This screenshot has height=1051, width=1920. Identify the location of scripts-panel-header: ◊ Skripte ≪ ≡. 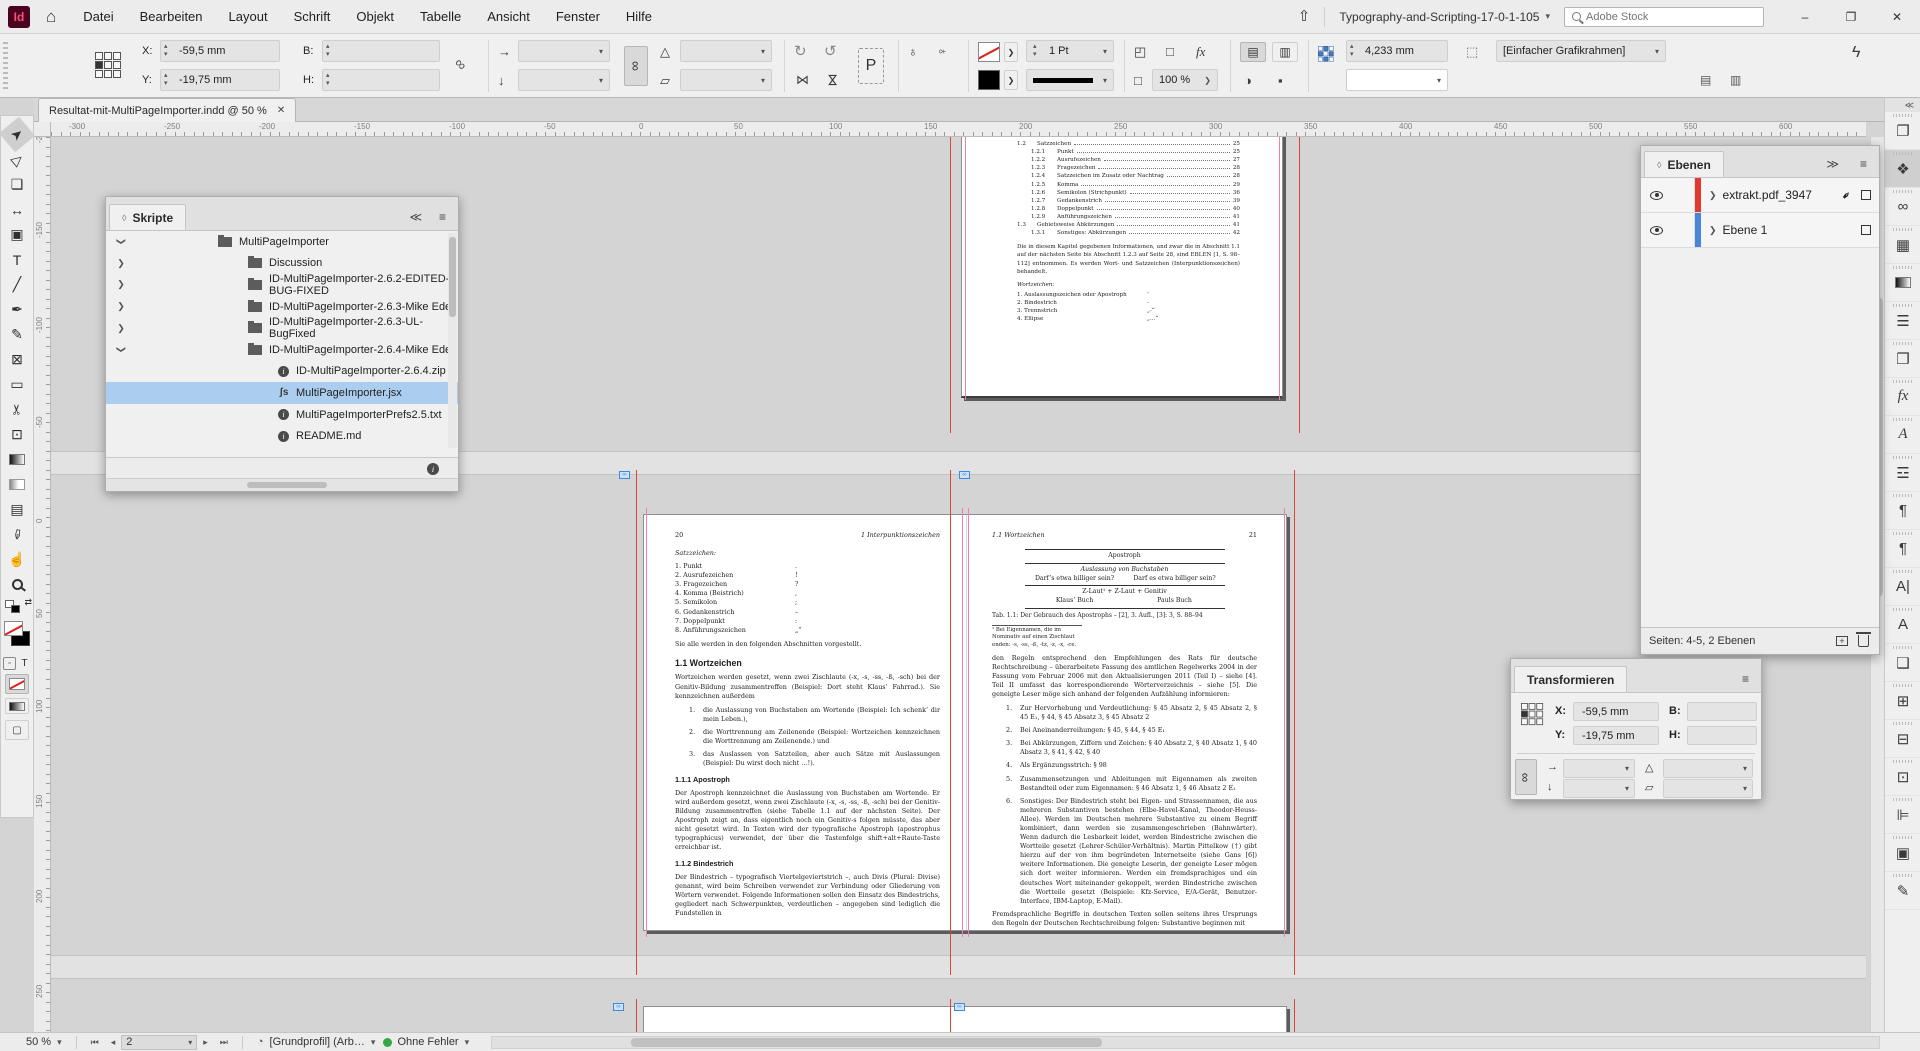
(282, 214).